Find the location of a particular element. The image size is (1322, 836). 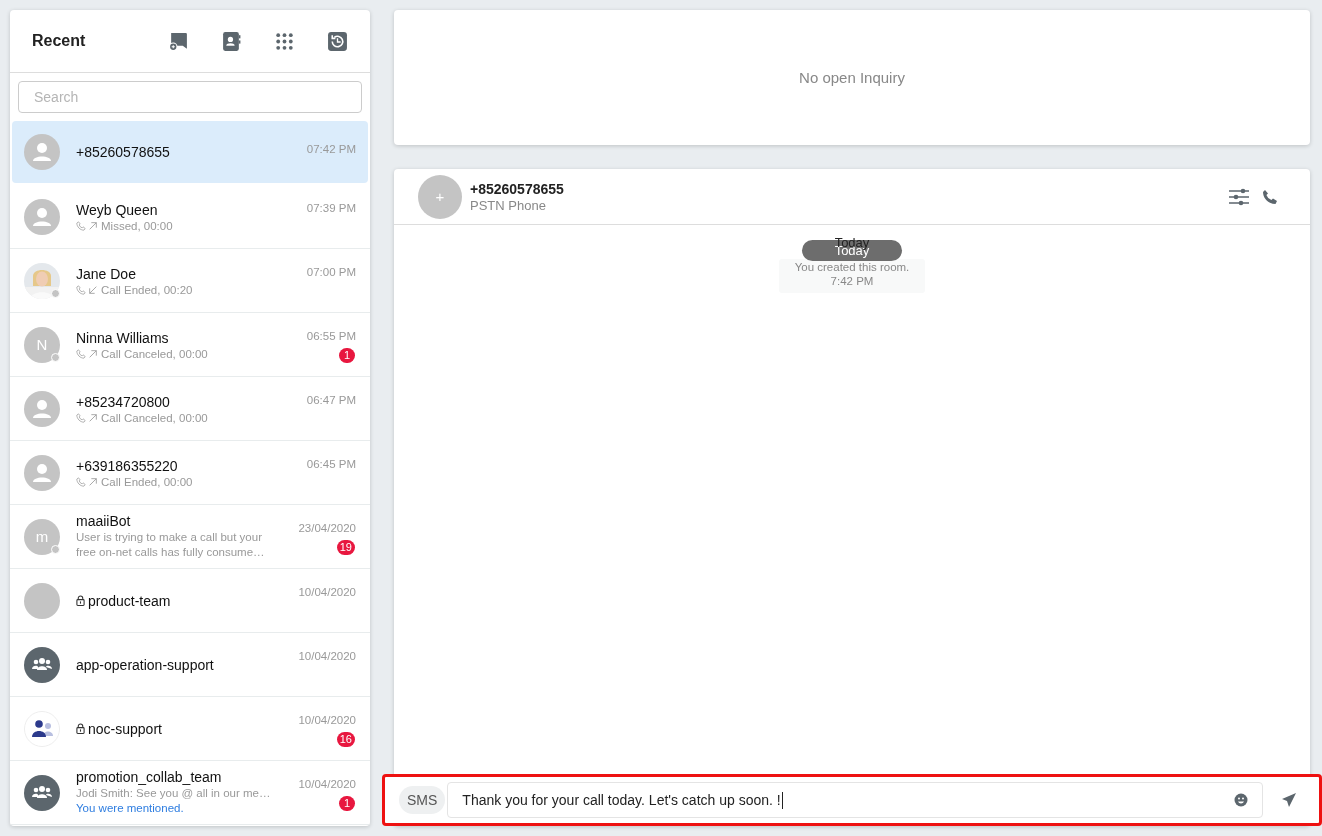

conversation-time: 23/04/2020 is located at coordinates (327, 528).